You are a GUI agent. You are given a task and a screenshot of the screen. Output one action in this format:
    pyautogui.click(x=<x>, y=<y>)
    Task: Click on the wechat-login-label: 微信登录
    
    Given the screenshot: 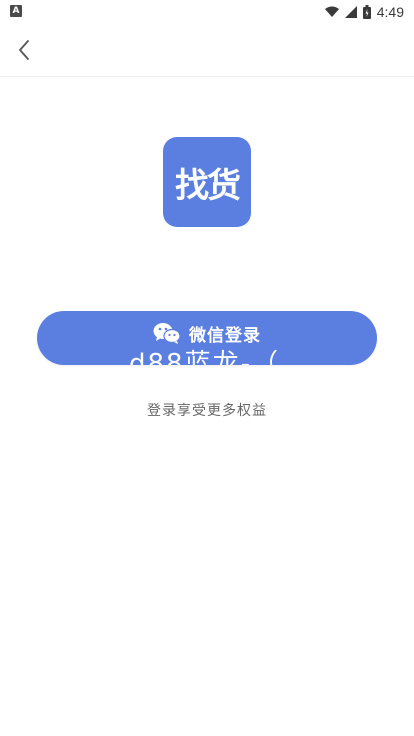 What is the action you would take?
    pyautogui.click(x=225, y=335)
    